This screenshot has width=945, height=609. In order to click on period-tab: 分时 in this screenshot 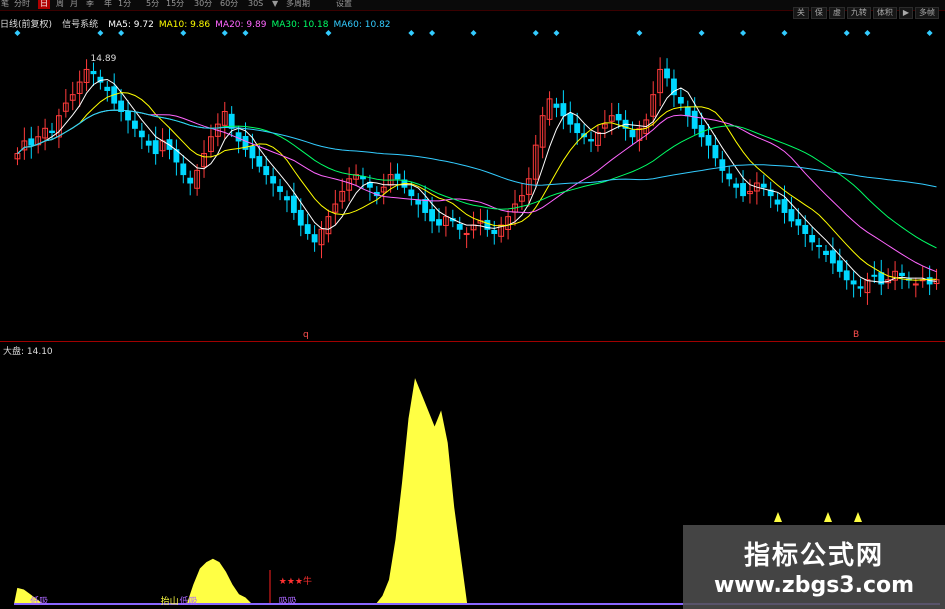, I will do `click(22, 4)`.